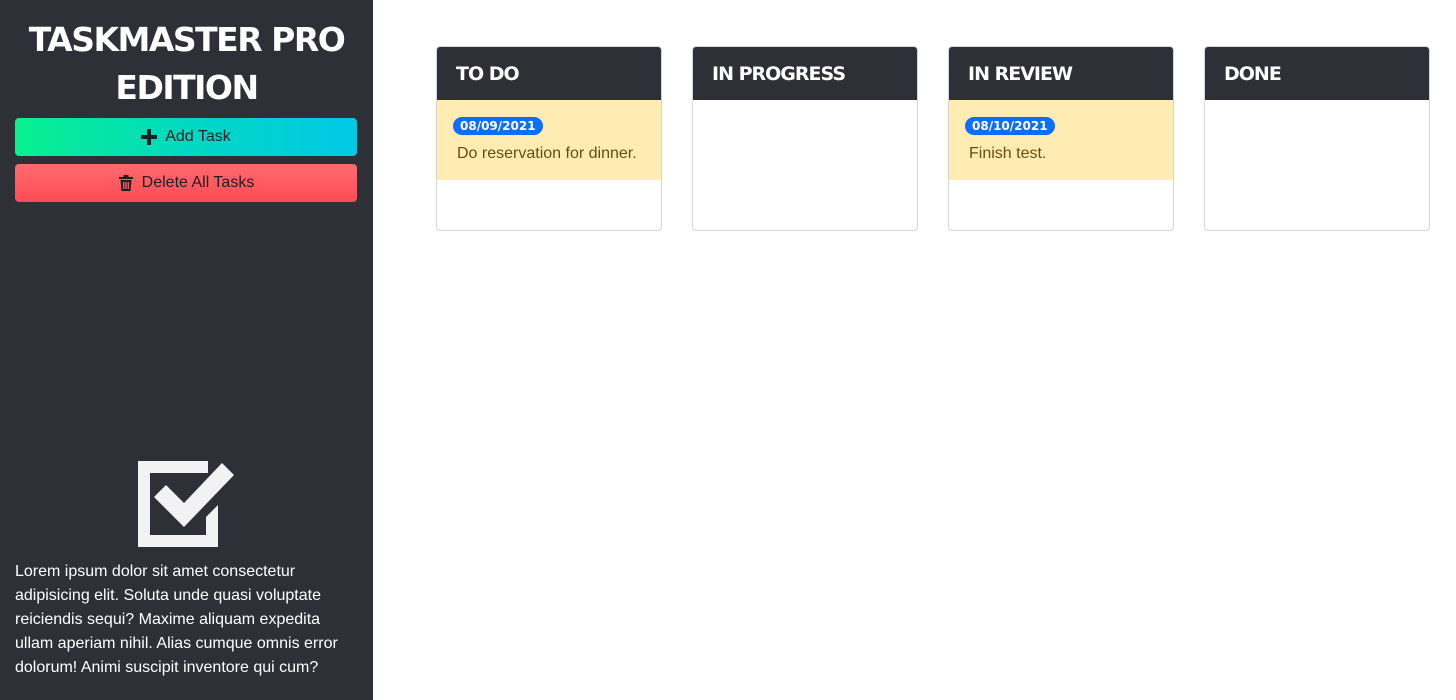  I want to click on column-in-review: IN REVIEW 08/10/2021 Finish test., so click(1061, 138).